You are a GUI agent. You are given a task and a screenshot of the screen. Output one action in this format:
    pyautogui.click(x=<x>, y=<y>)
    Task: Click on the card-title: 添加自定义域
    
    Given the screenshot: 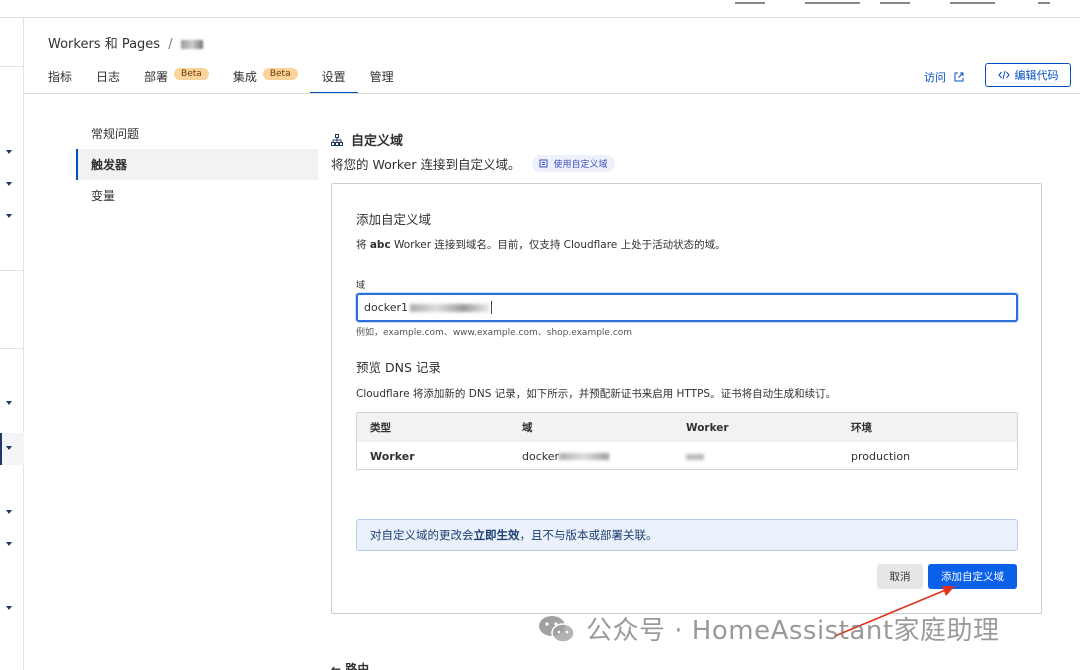 What is the action you would take?
    pyautogui.click(x=394, y=219)
    